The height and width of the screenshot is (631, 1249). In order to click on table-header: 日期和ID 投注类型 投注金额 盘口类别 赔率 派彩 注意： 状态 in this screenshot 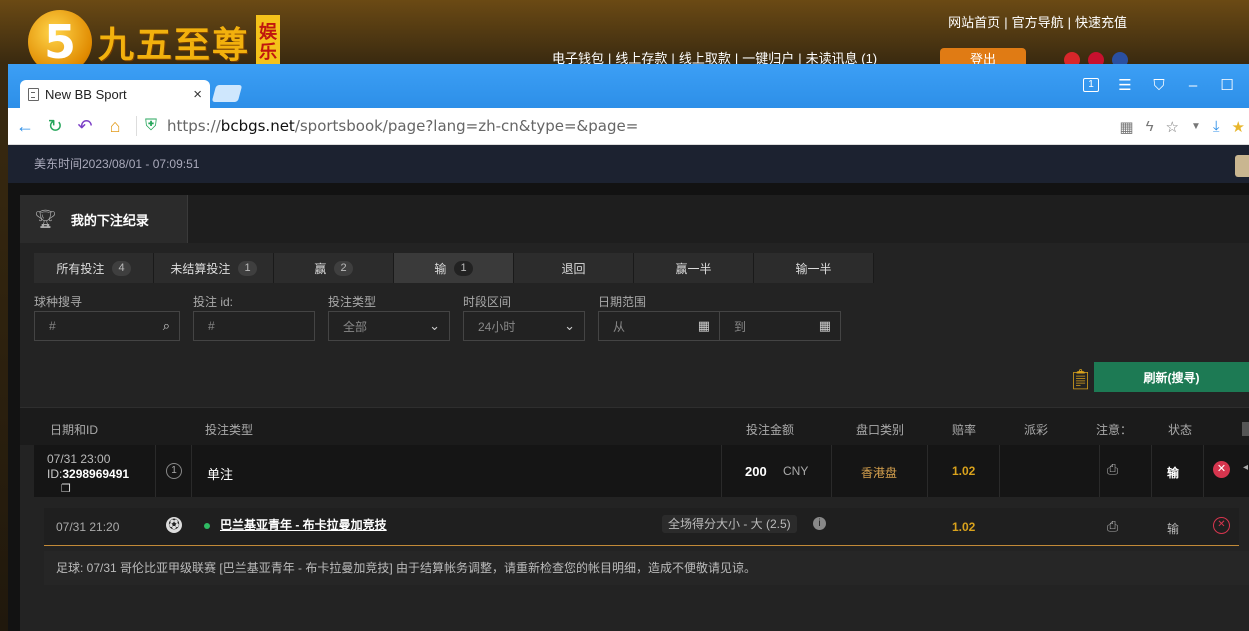, I will do `click(634, 426)`.